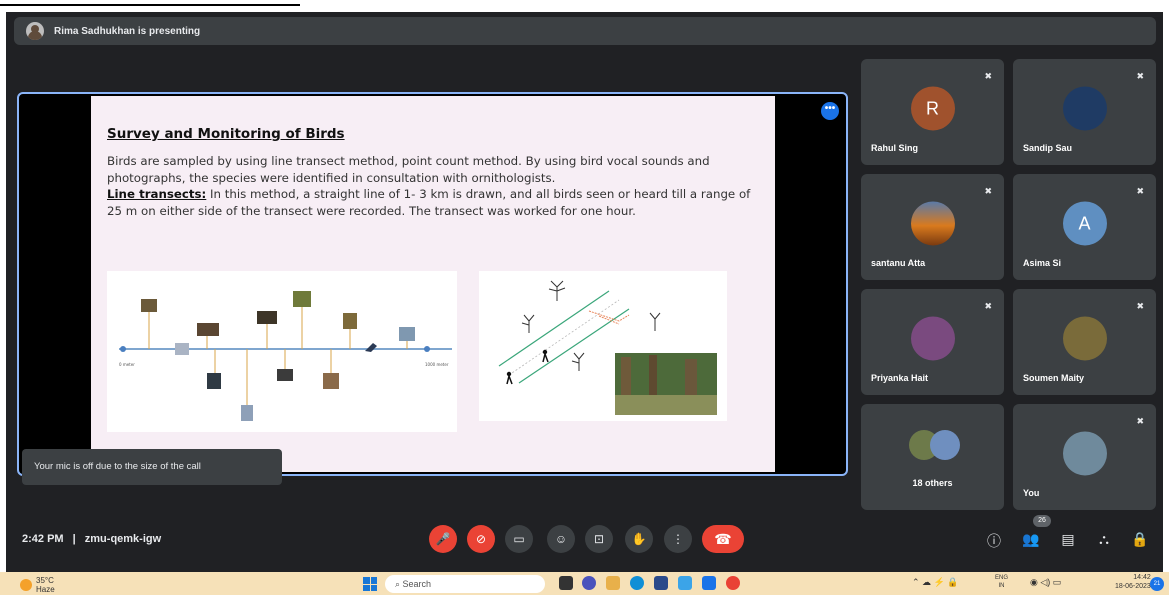 This screenshot has width=1169, height=595. What do you see at coordinates (465, 584) in the screenshot?
I see `taskbar-search: ⌕ Search` at bounding box center [465, 584].